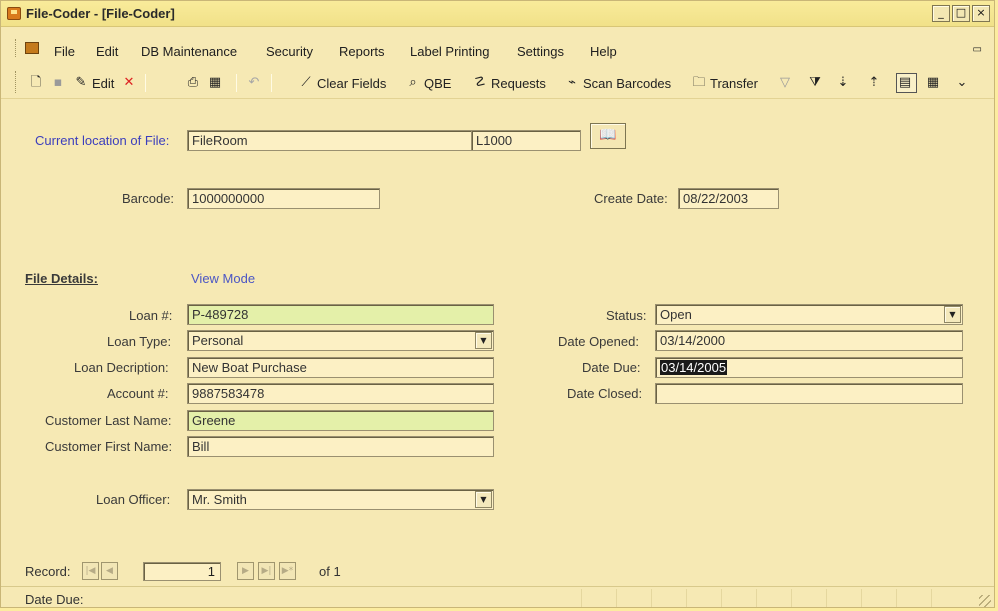 The width and height of the screenshot is (998, 611). Describe the element at coordinates (289, 51) in the screenshot. I see `menu-security: Security` at that location.